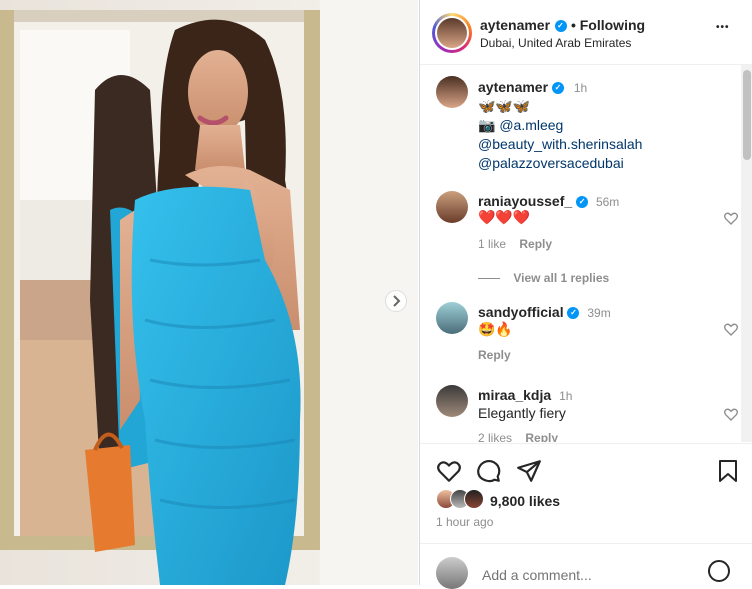  What do you see at coordinates (599, 313) in the screenshot?
I see `comment-time: 39m` at bounding box center [599, 313].